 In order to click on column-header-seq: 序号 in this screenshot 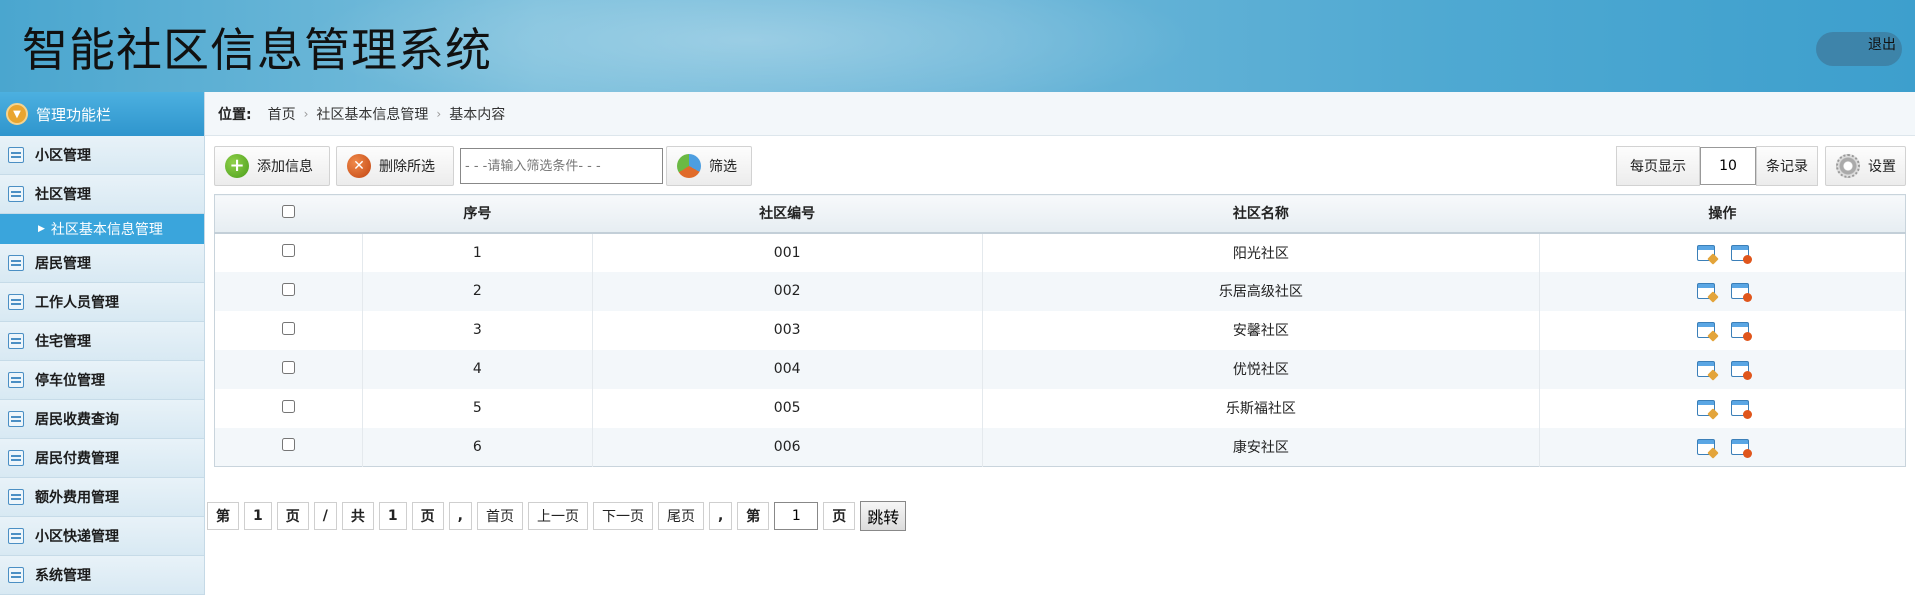, I will do `click(477, 214)`.